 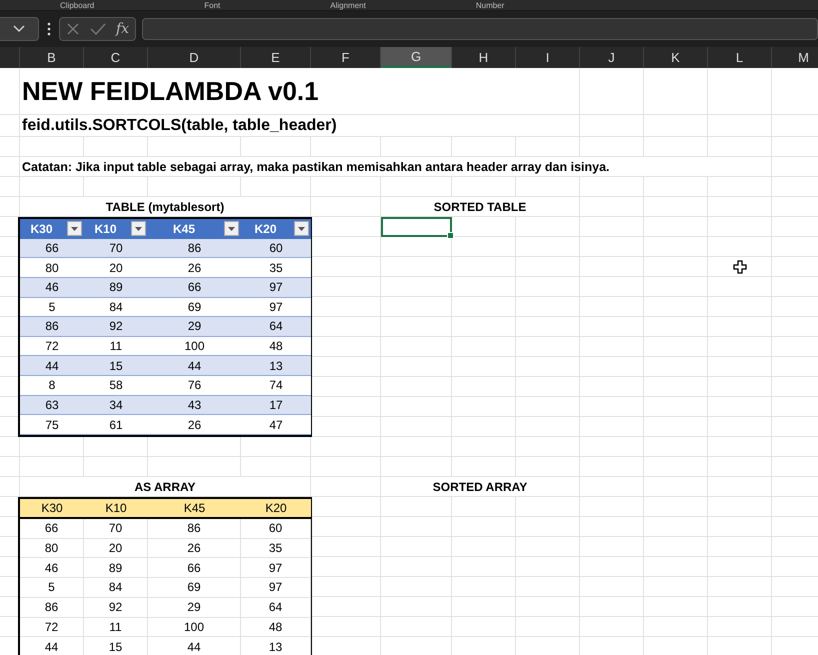 What do you see at coordinates (276, 386) in the screenshot?
I see `table-cell: 74` at bounding box center [276, 386].